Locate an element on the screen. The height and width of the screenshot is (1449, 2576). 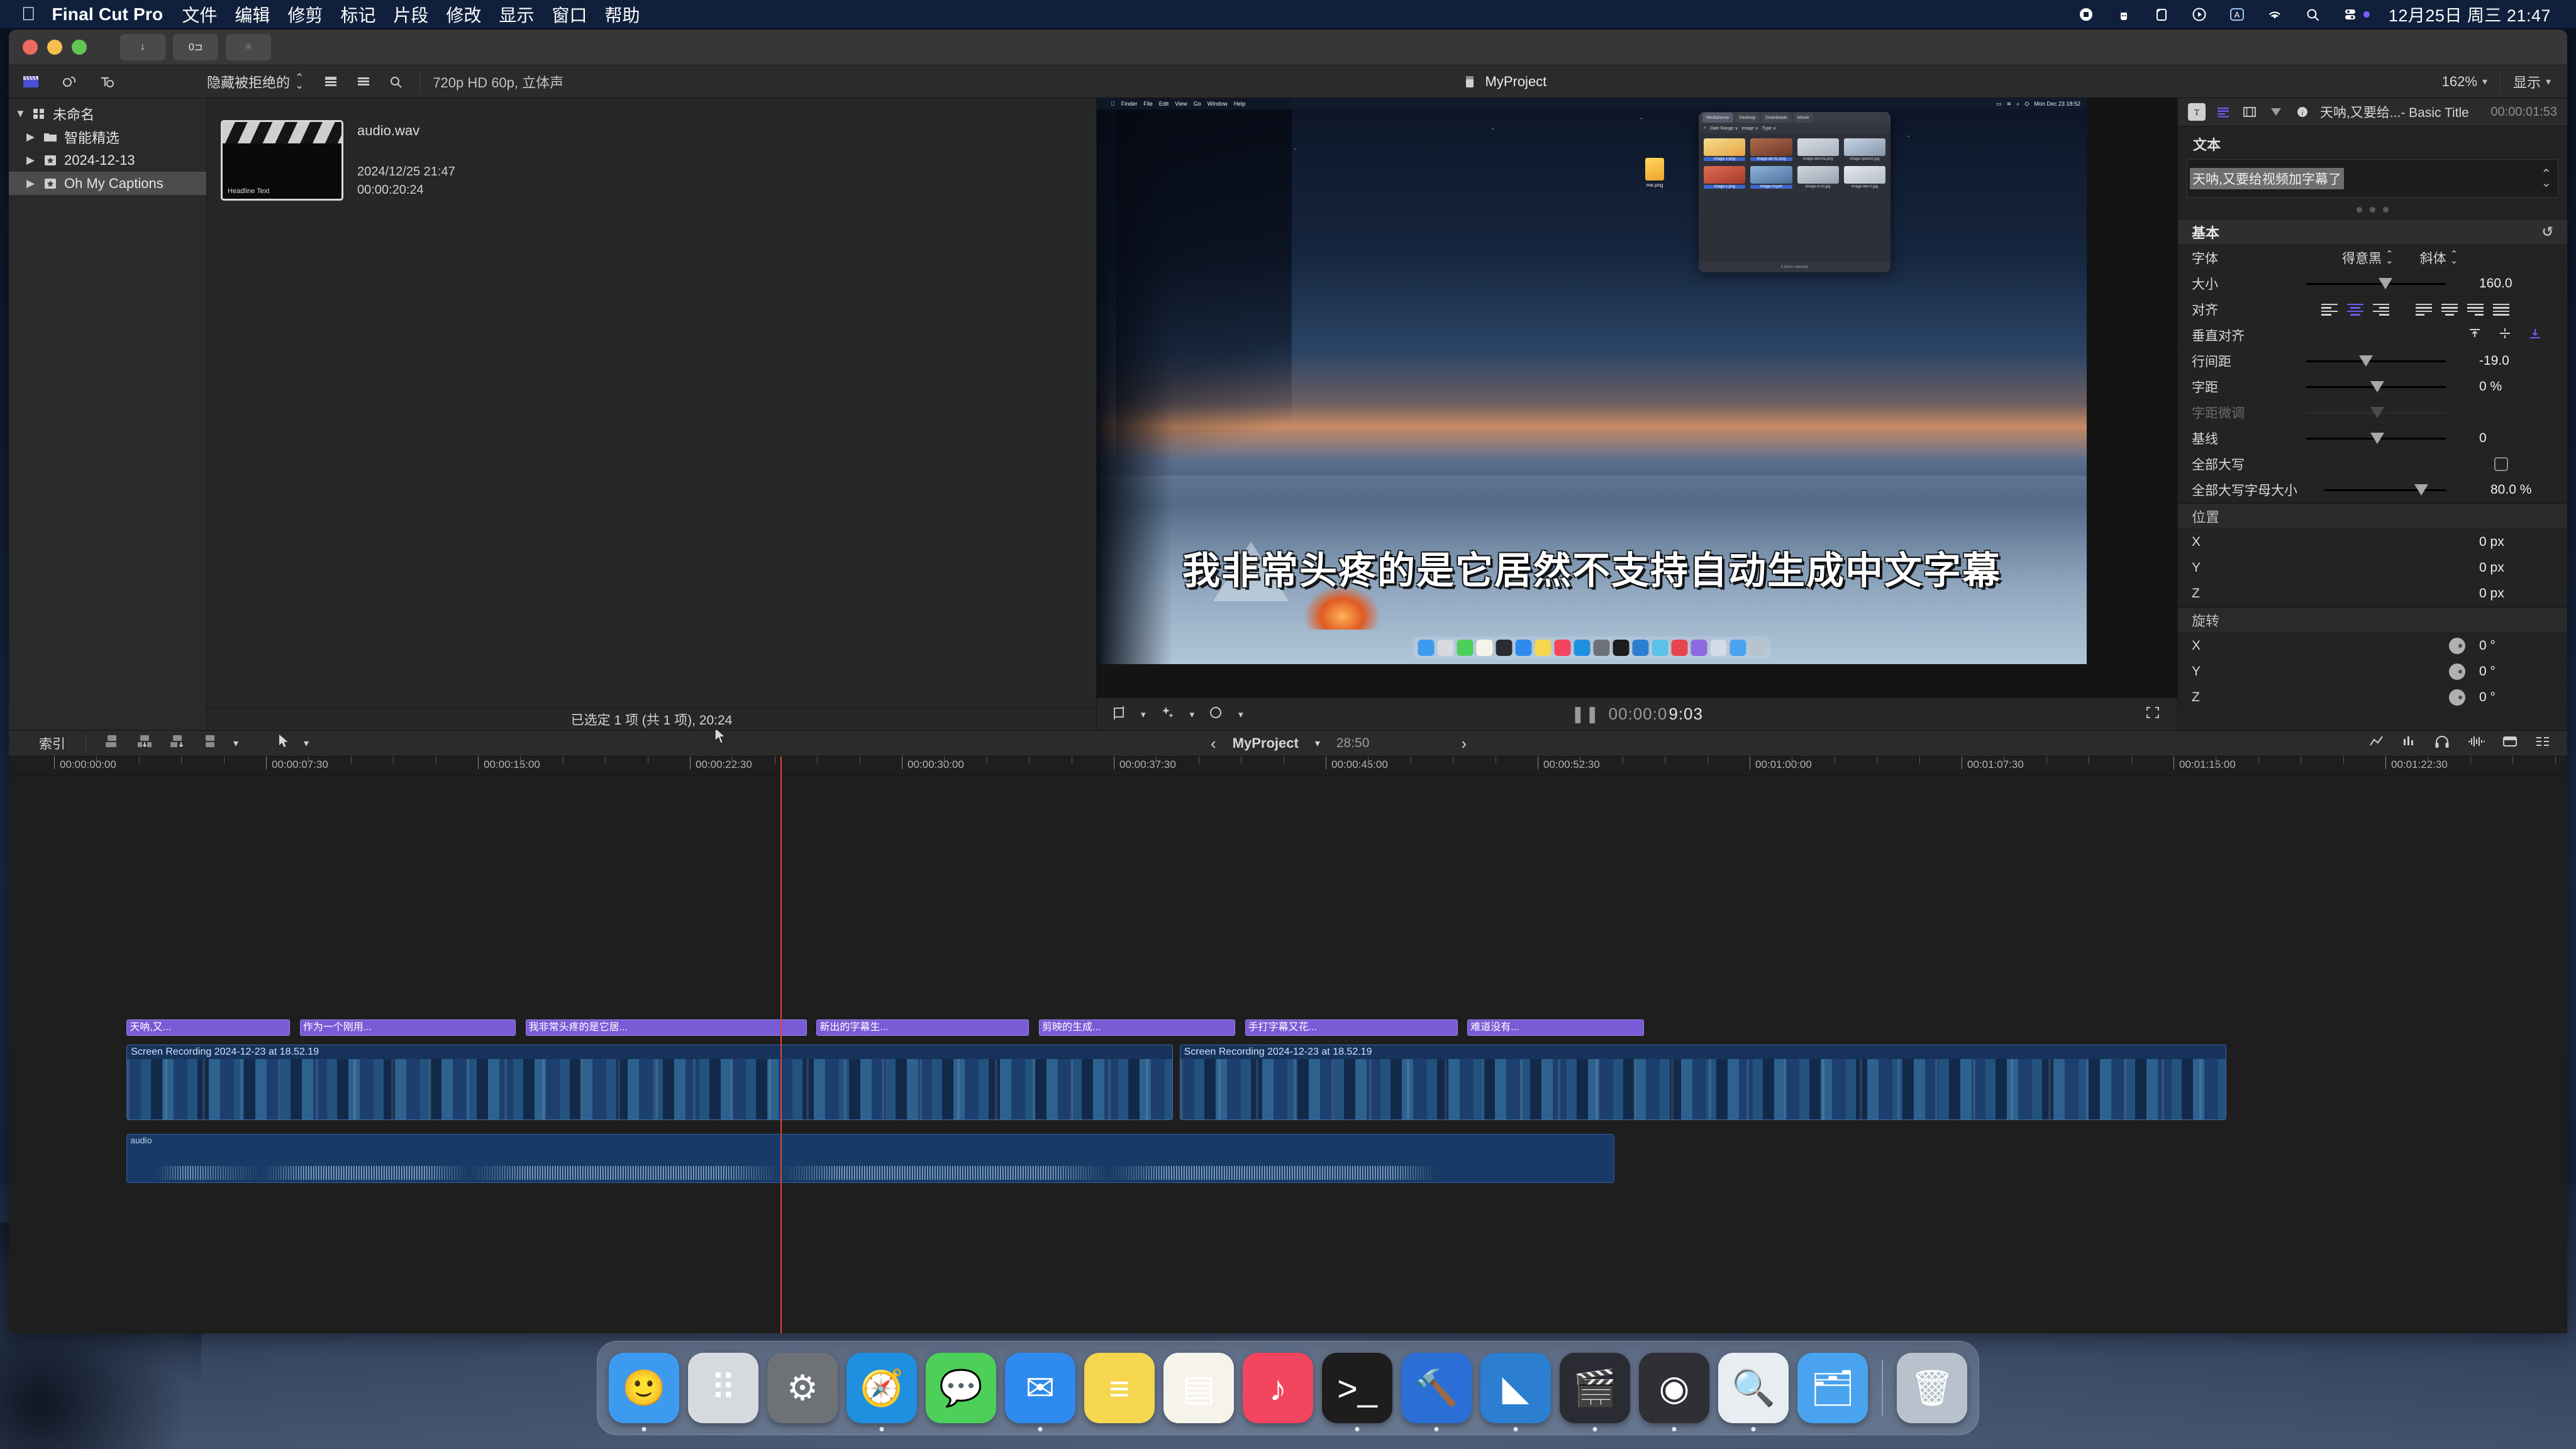
chevron-down-icon-share: ▾ is located at coordinates (1240, 714).